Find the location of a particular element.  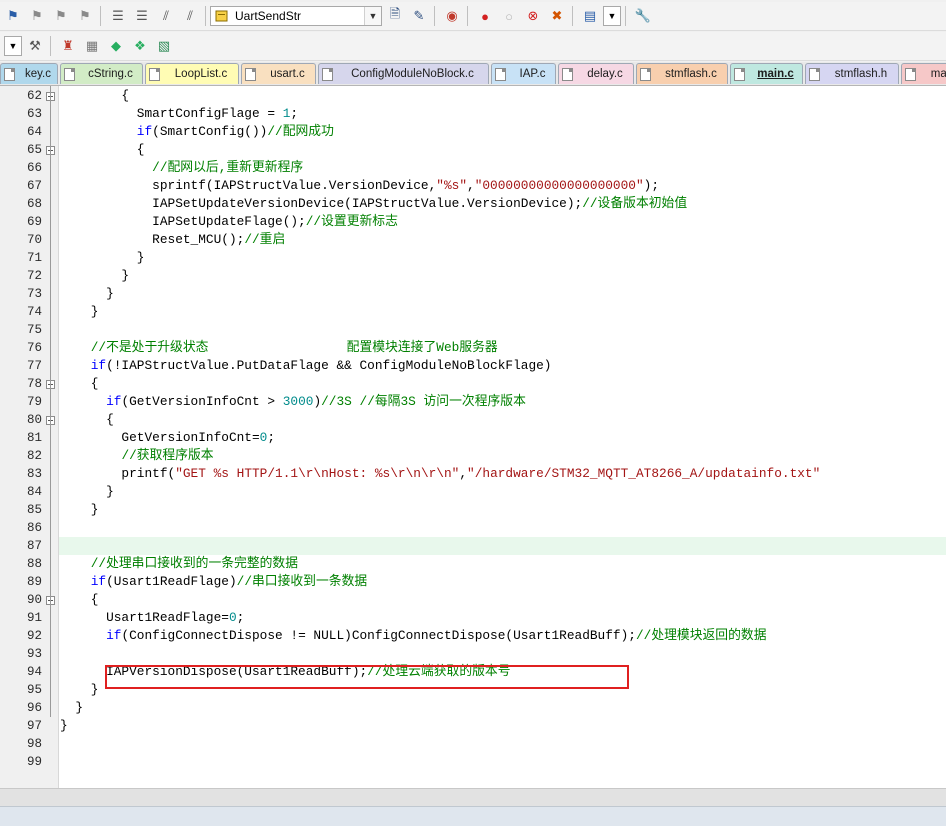

line-number: 85 is located at coordinates (34, 510).